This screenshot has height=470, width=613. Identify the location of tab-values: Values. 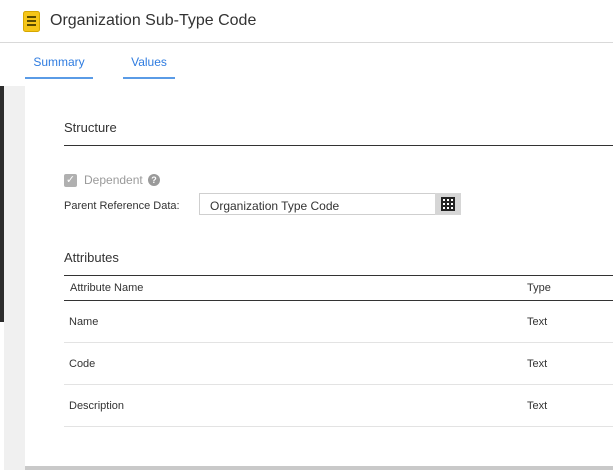
(149, 67).